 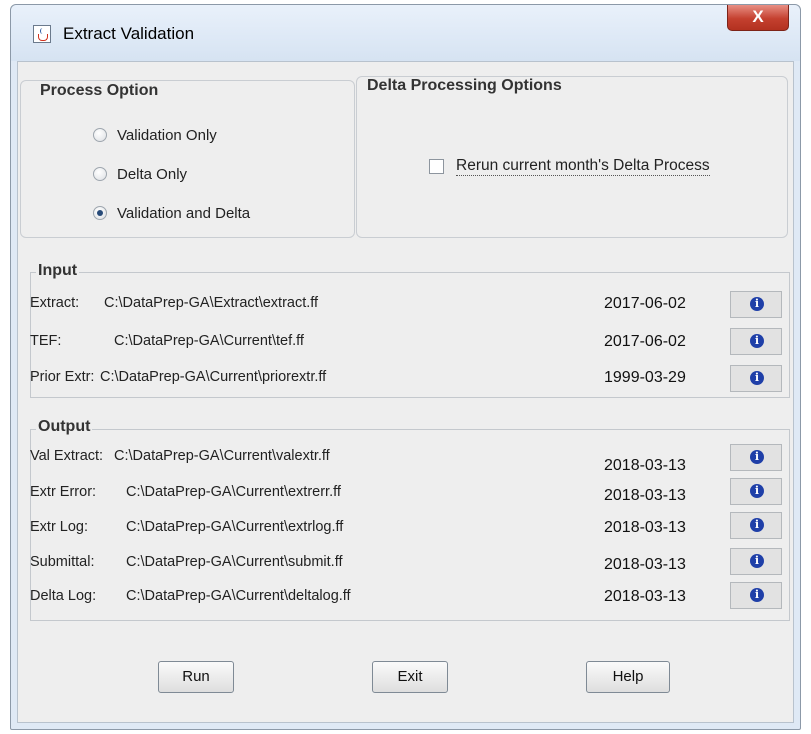 What do you see at coordinates (645, 596) in the screenshot?
I see `output-delta-log-date: 2018-03-13` at bounding box center [645, 596].